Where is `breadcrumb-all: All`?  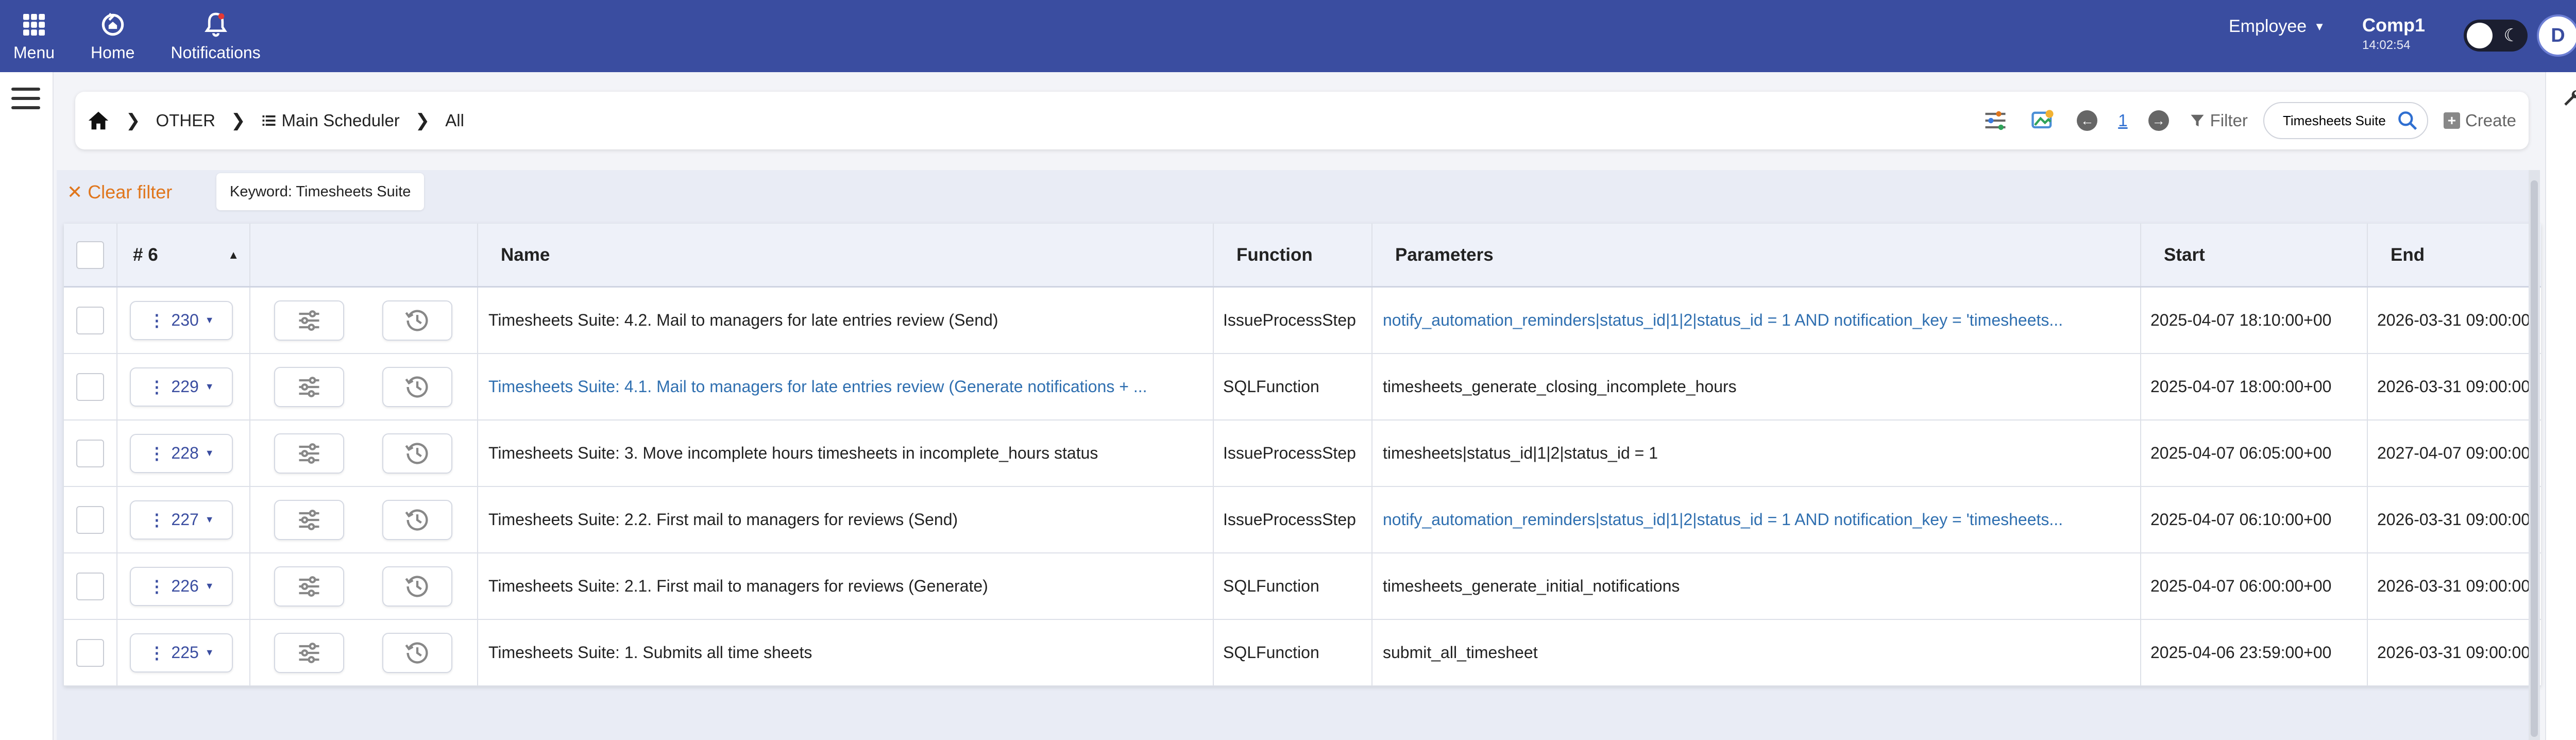
breadcrumb-all: All is located at coordinates (454, 120).